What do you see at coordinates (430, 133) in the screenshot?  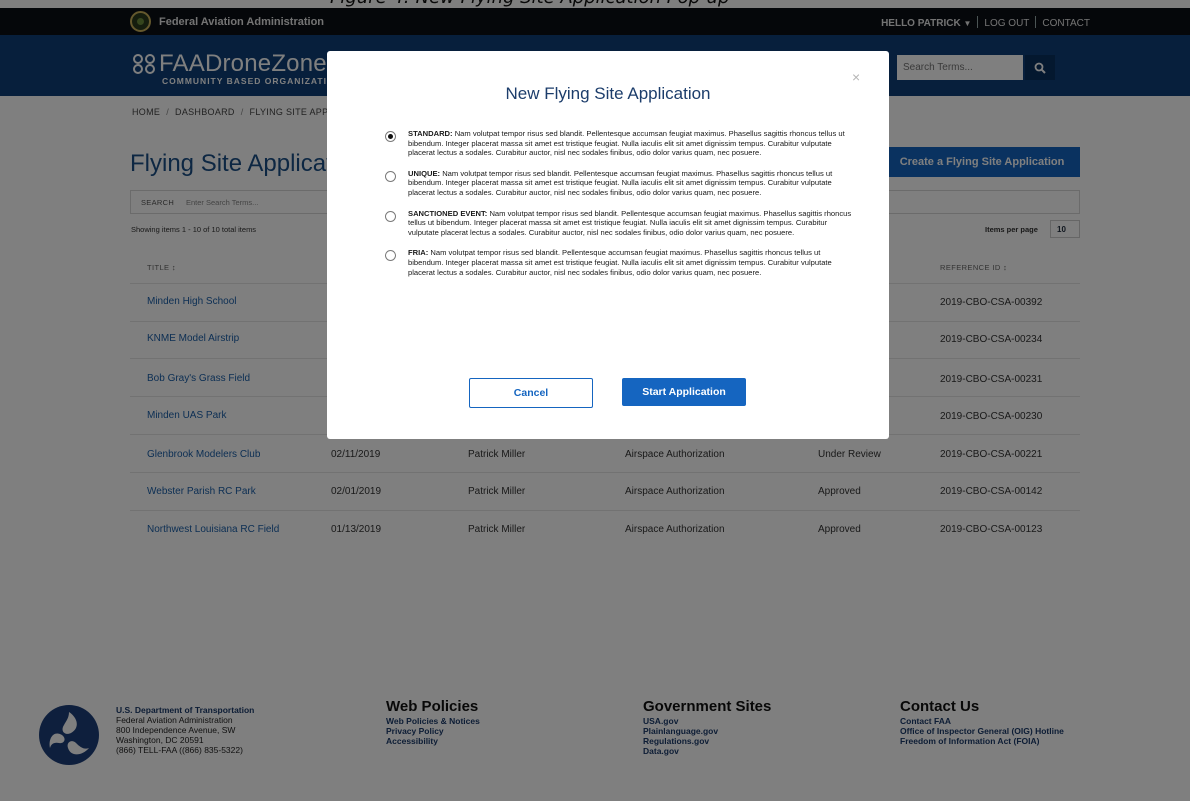 I see `option-label: STANDARD:` at bounding box center [430, 133].